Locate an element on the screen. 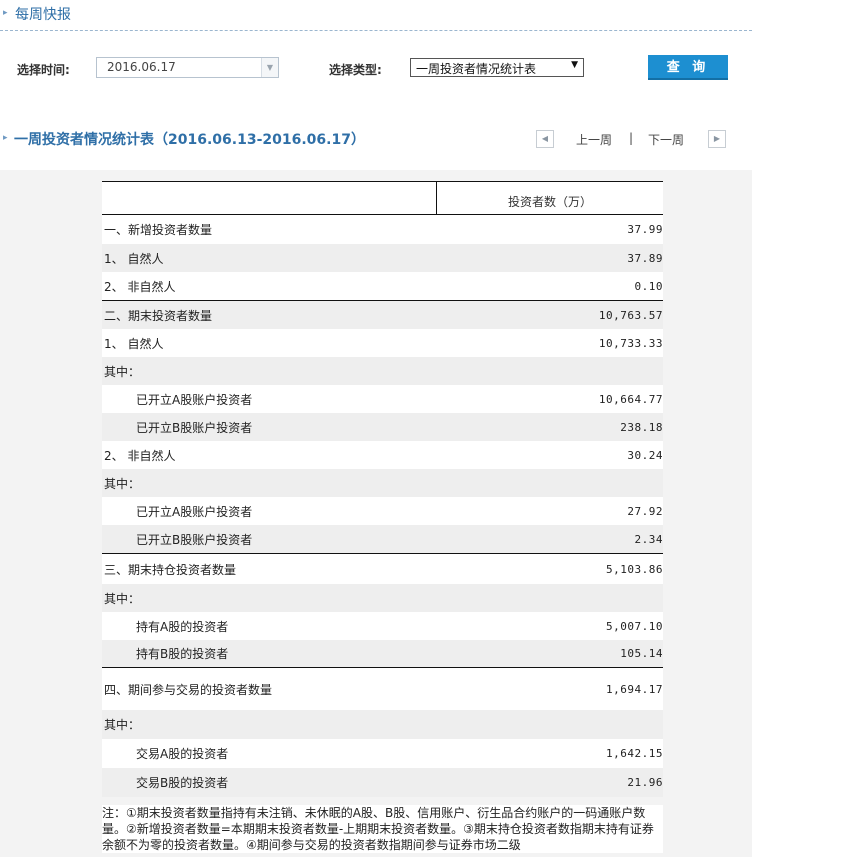 This screenshot has height=857, width=845. row-label: 交易B股的投资者 is located at coordinates (182, 783).